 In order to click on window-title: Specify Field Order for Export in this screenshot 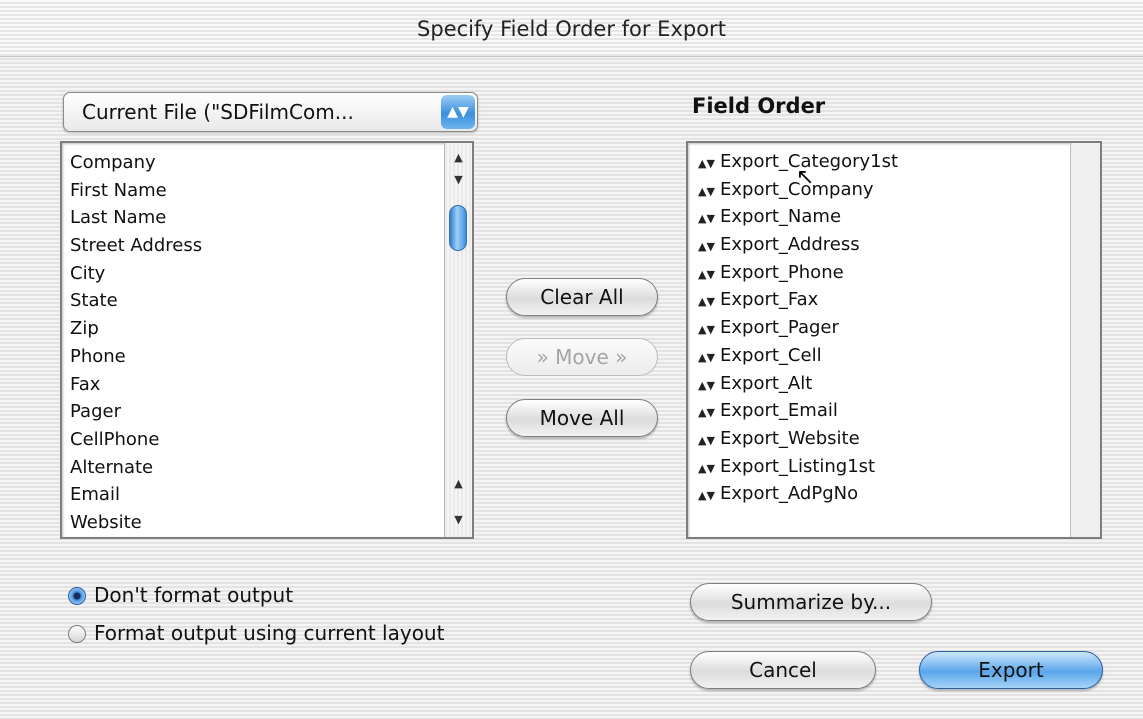, I will do `click(571, 29)`.